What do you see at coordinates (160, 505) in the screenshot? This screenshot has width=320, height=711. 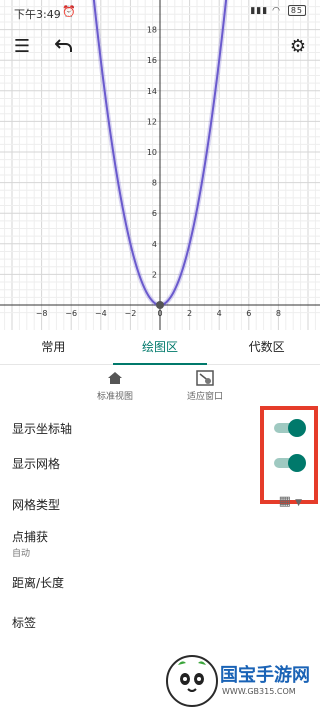 I see `grid-type-row: 网格类型 ▦ ▼` at bounding box center [160, 505].